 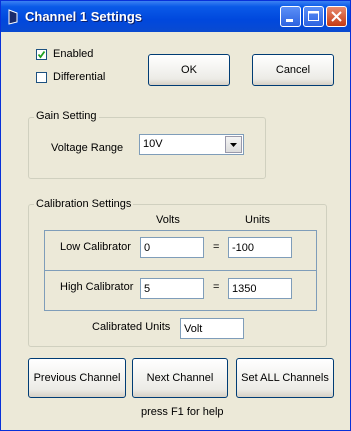 I want to click on next-channel-button: Next Channel, so click(x=180, y=378).